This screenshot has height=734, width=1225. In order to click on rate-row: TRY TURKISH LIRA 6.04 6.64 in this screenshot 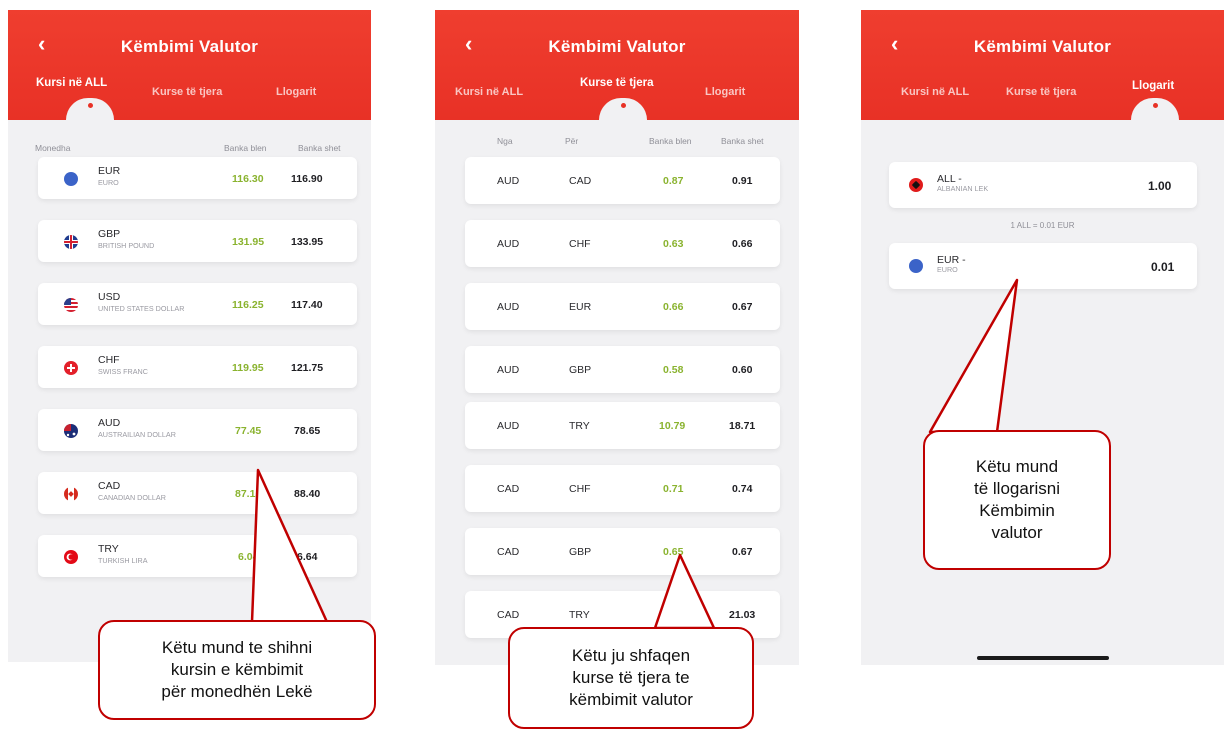, I will do `click(197, 556)`.